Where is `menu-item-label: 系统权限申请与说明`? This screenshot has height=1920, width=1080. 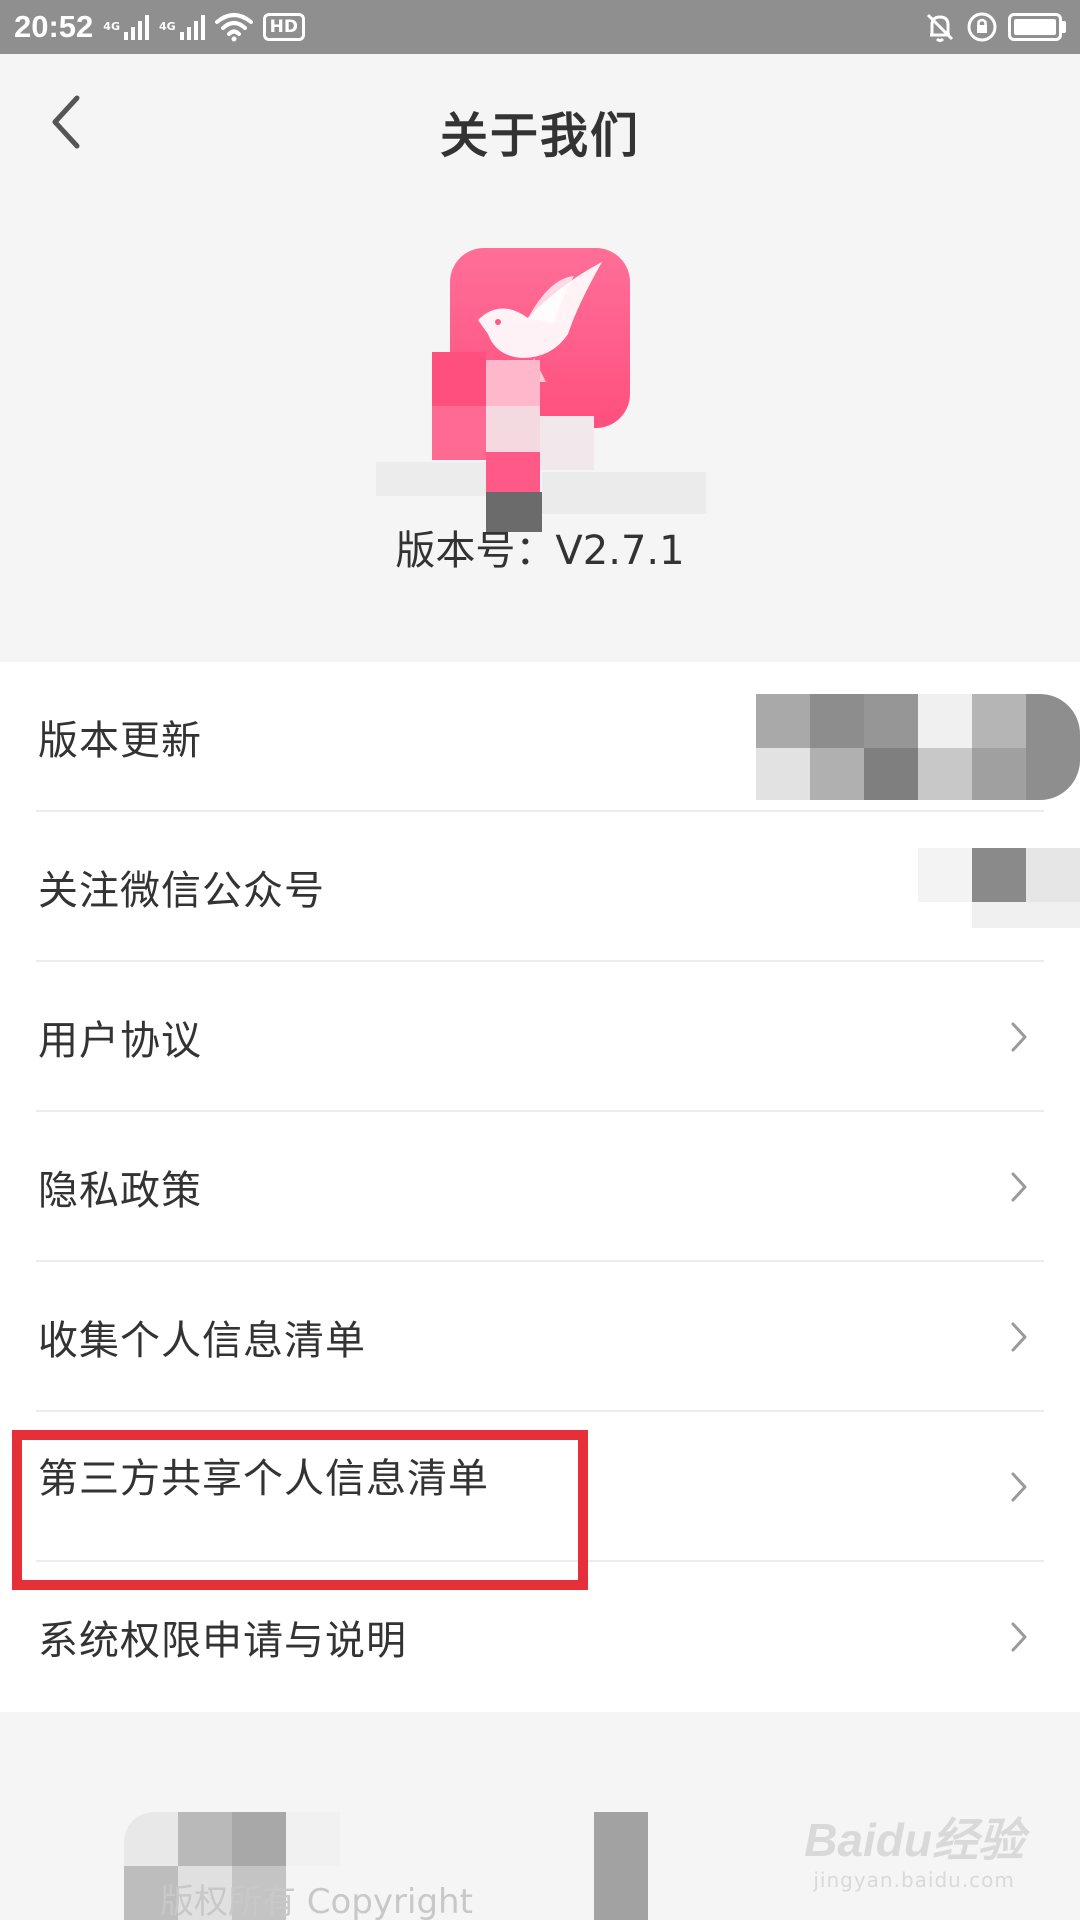
menu-item-label: 系统权限申请与说明 is located at coordinates (222, 1641).